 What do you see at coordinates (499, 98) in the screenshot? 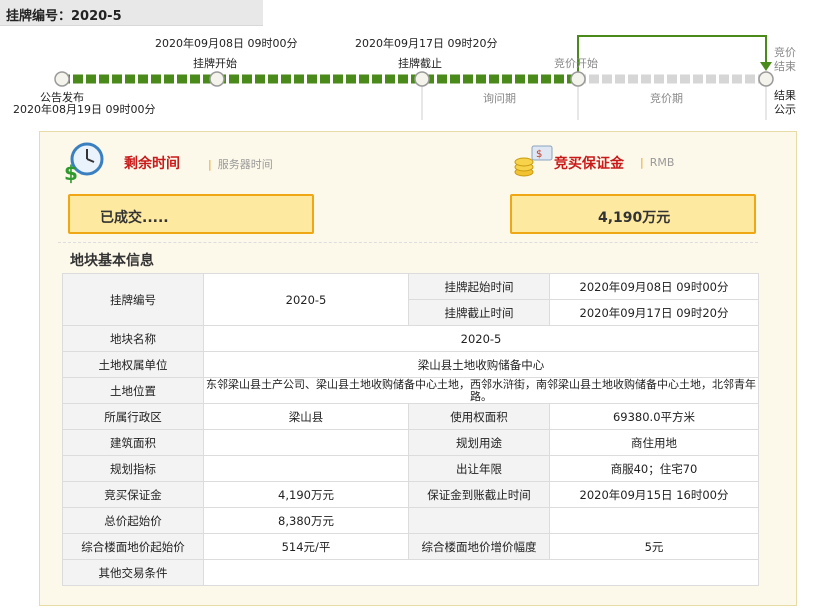
I see `inquiry-period-label: 询问期` at bounding box center [499, 98].